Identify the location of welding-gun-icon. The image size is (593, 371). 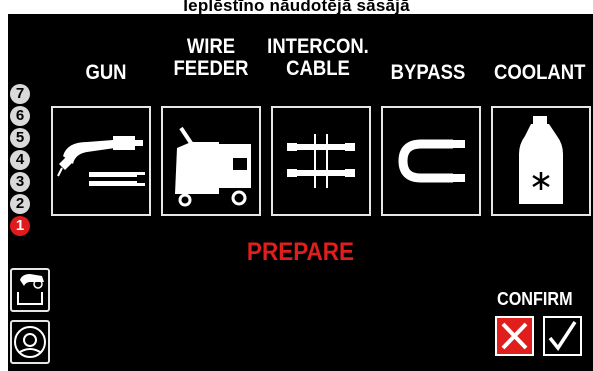
(101, 161).